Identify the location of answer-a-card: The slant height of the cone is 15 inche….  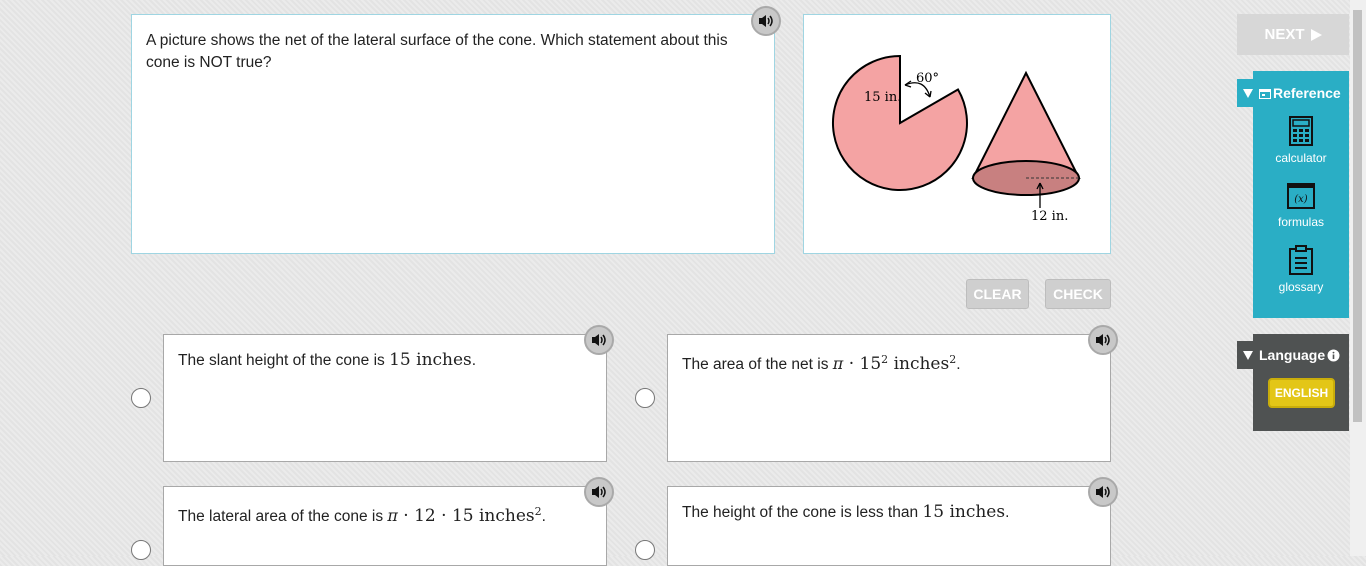
(385, 398).